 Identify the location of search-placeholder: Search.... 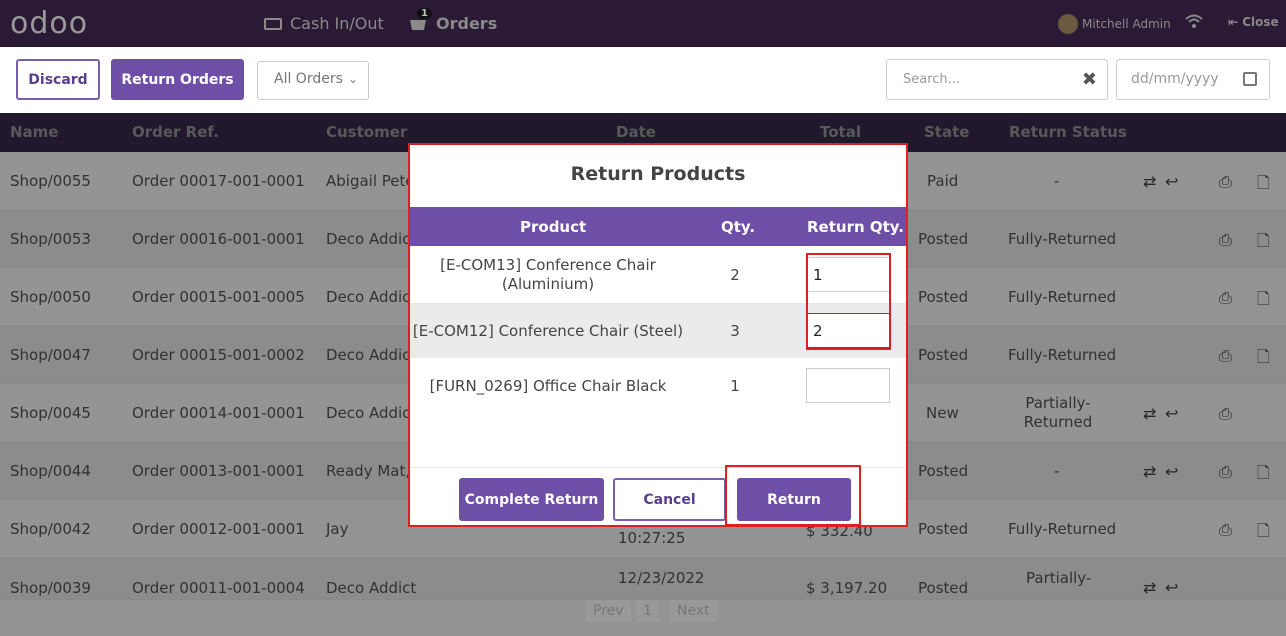
(932, 79).